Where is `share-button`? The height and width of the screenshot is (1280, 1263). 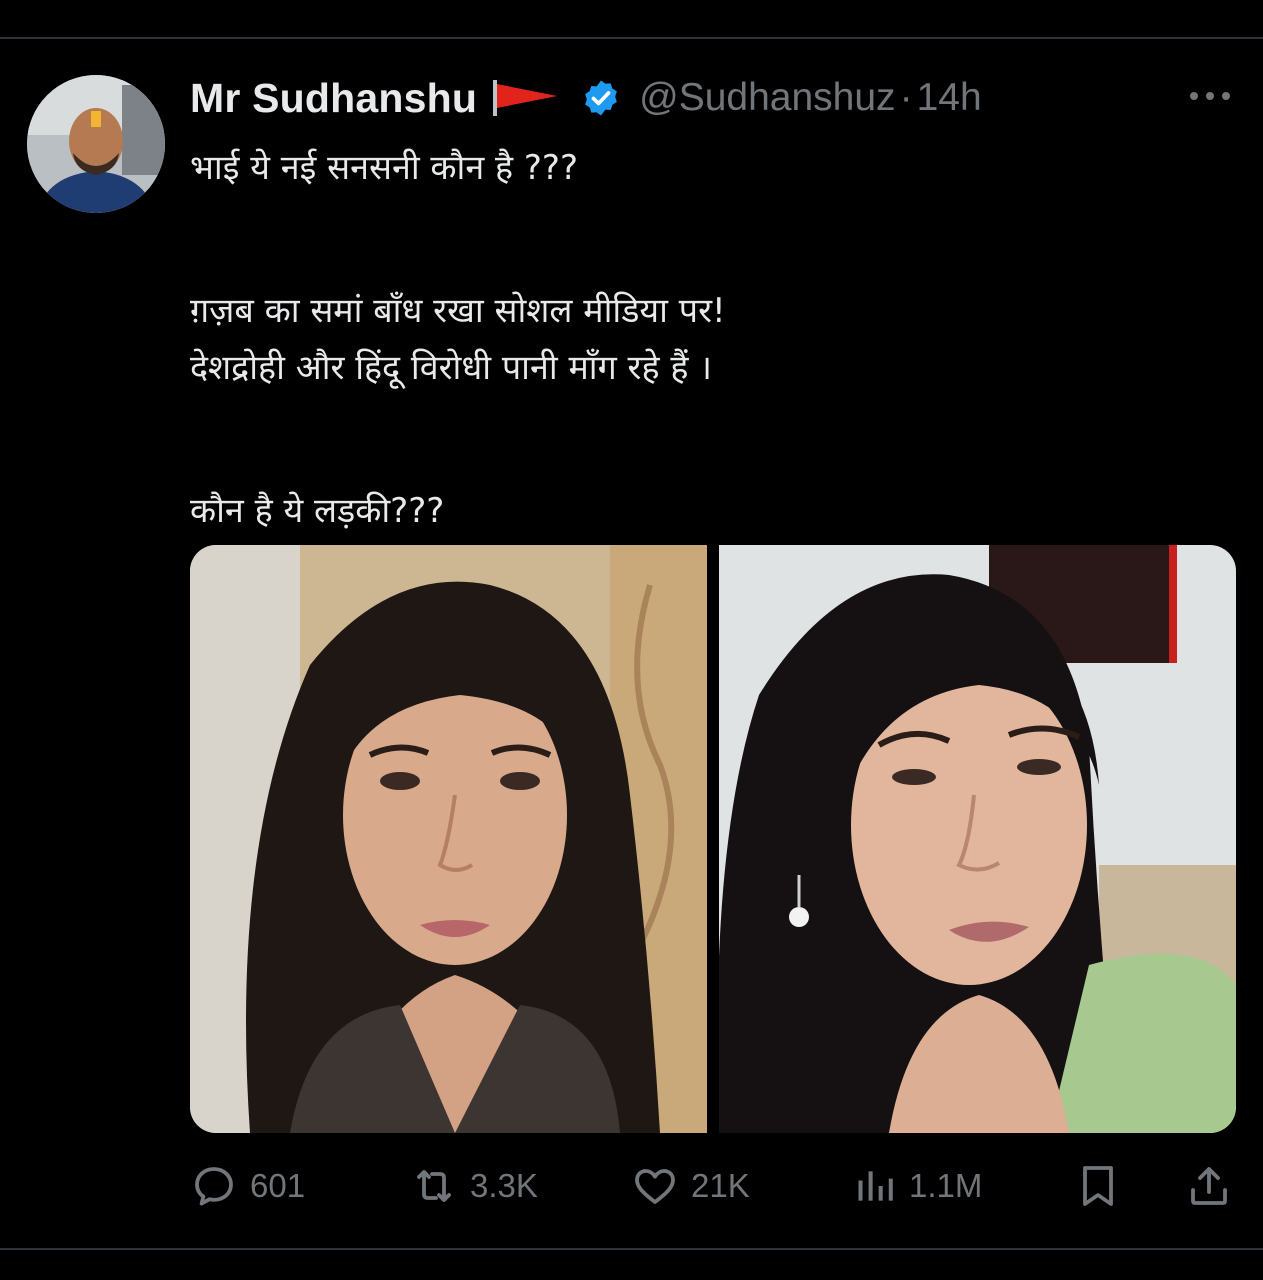 share-button is located at coordinates (1209, 1186).